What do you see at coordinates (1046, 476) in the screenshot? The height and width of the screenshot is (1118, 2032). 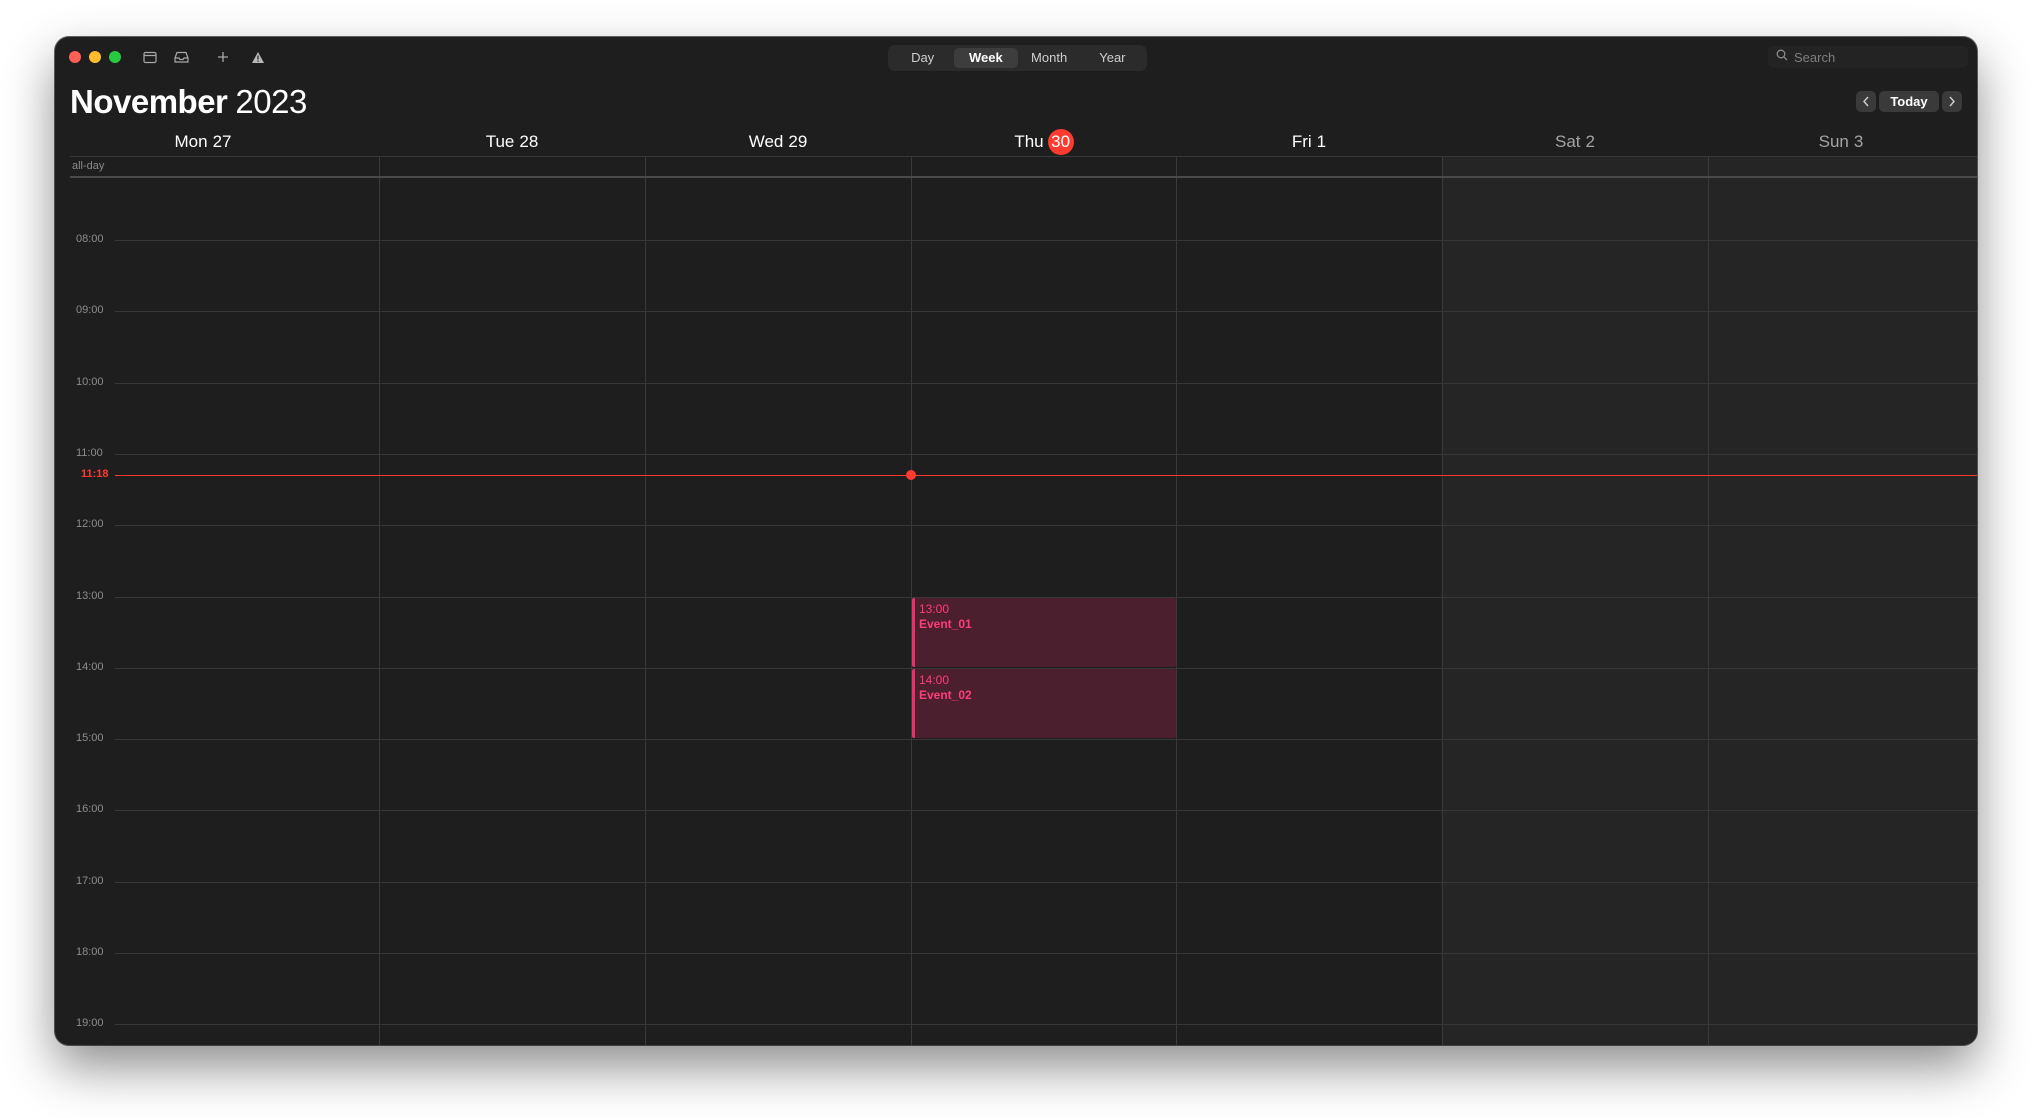 I see `current-time-line` at bounding box center [1046, 476].